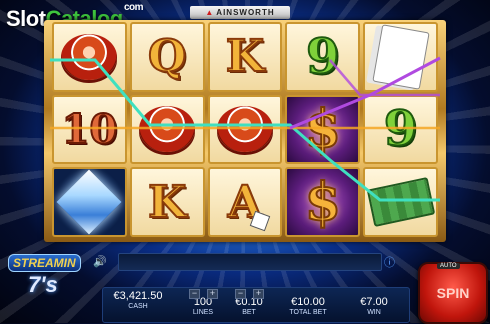 Image resolution: width=490 pixels, height=324 pixels. I want to click on dice-icon, so click(260, 221).